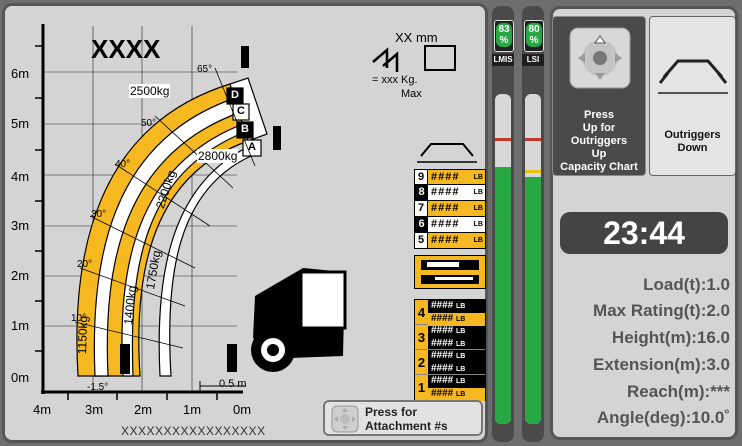 Image resolution: width=742 pixels, height=446 pixels. What do you see at coordinates (20, 123) in the screenshot?
I see `y-tick-5m: 5m` at bounding box center [20, 123].